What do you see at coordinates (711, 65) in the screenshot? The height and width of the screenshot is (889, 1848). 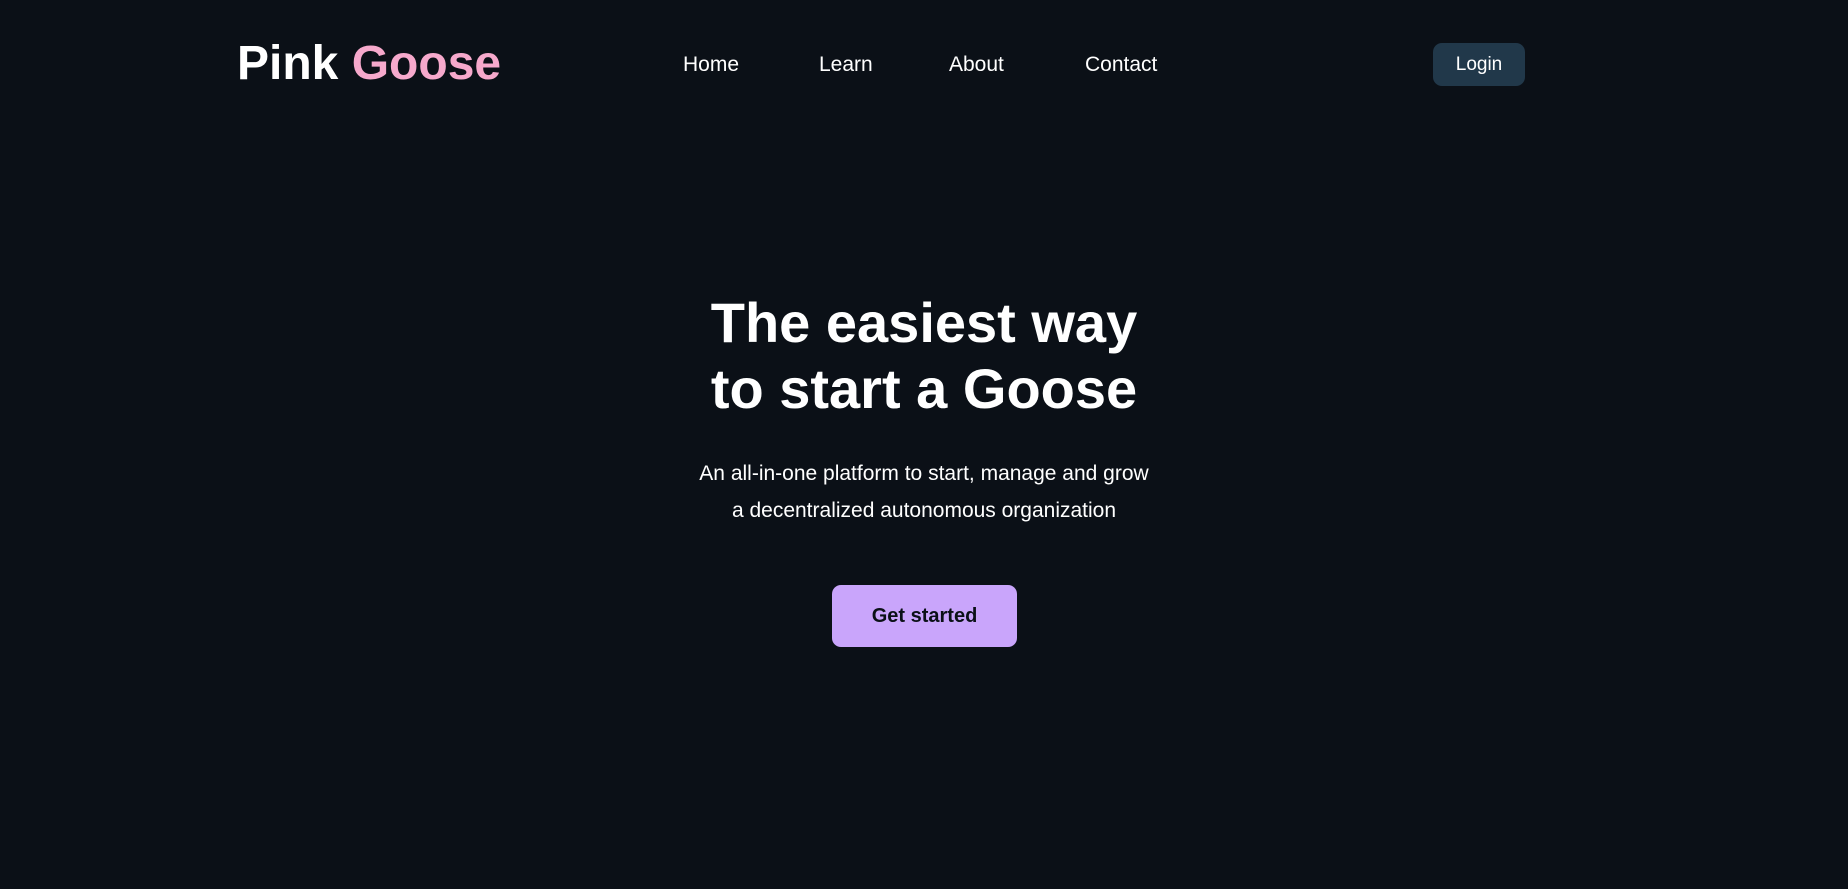 I see `nav-link-home: Home` at bounding box center [711, 65].